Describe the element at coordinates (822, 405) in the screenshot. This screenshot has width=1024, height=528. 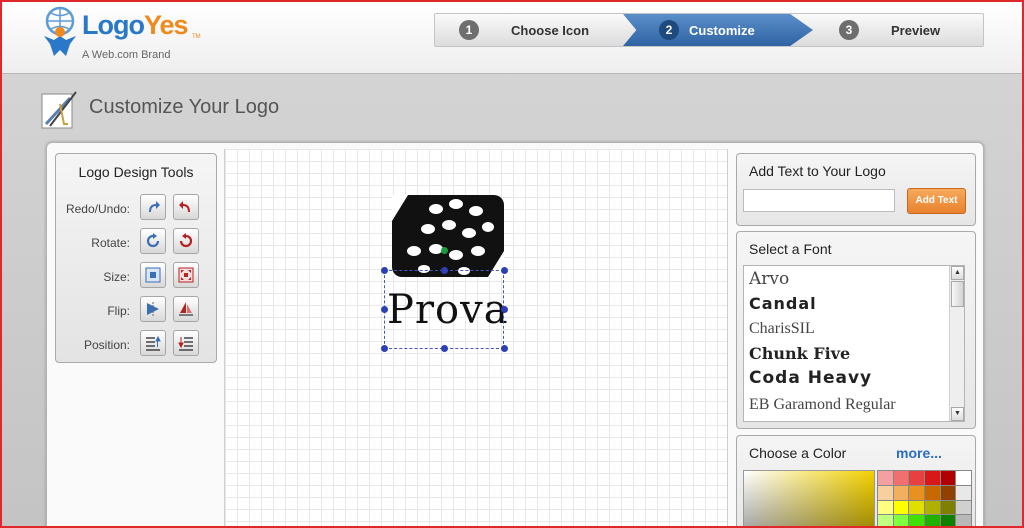
I see `font-item-eb-garamond: EB Garamond Regular` at that location.